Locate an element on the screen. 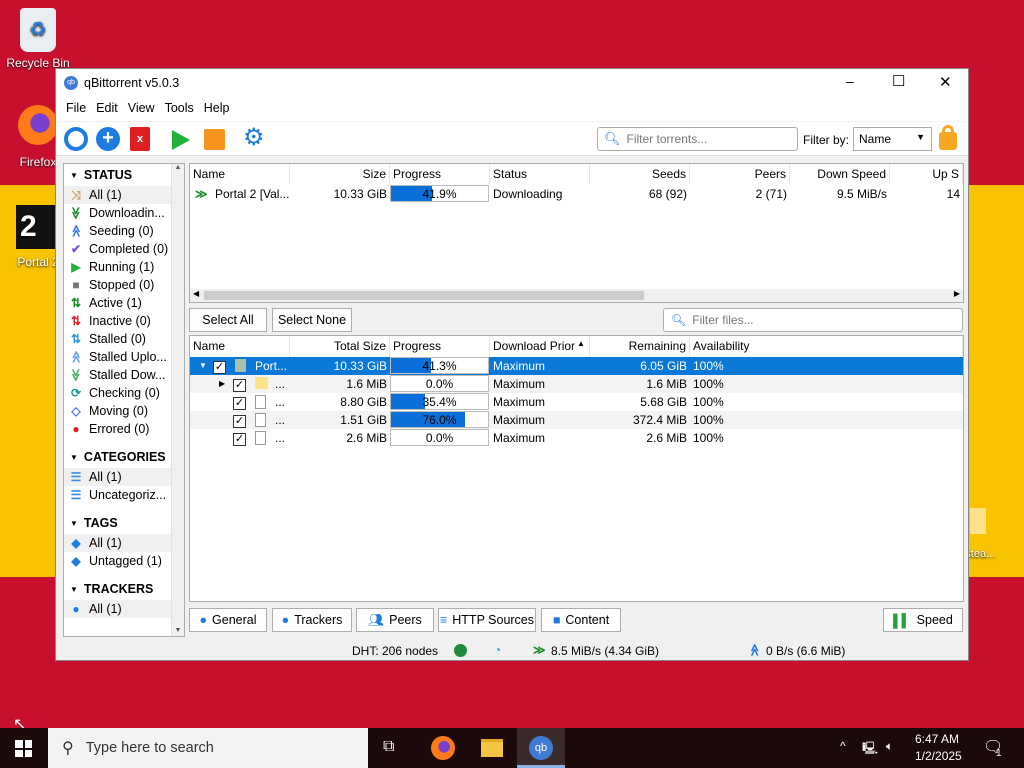  file-icon is located at coordinates (260, 420).